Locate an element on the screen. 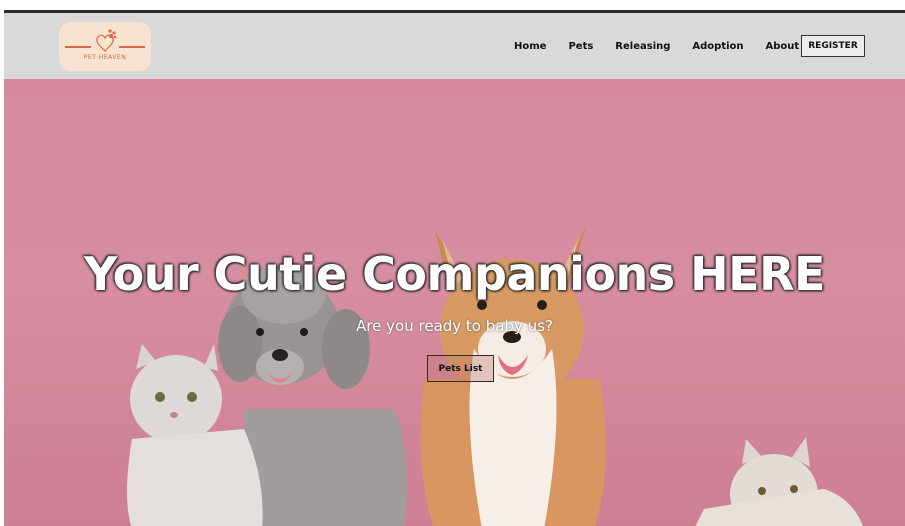  hero-subheadline: Are you ready to baby us? is located at coordinates (454, 326).